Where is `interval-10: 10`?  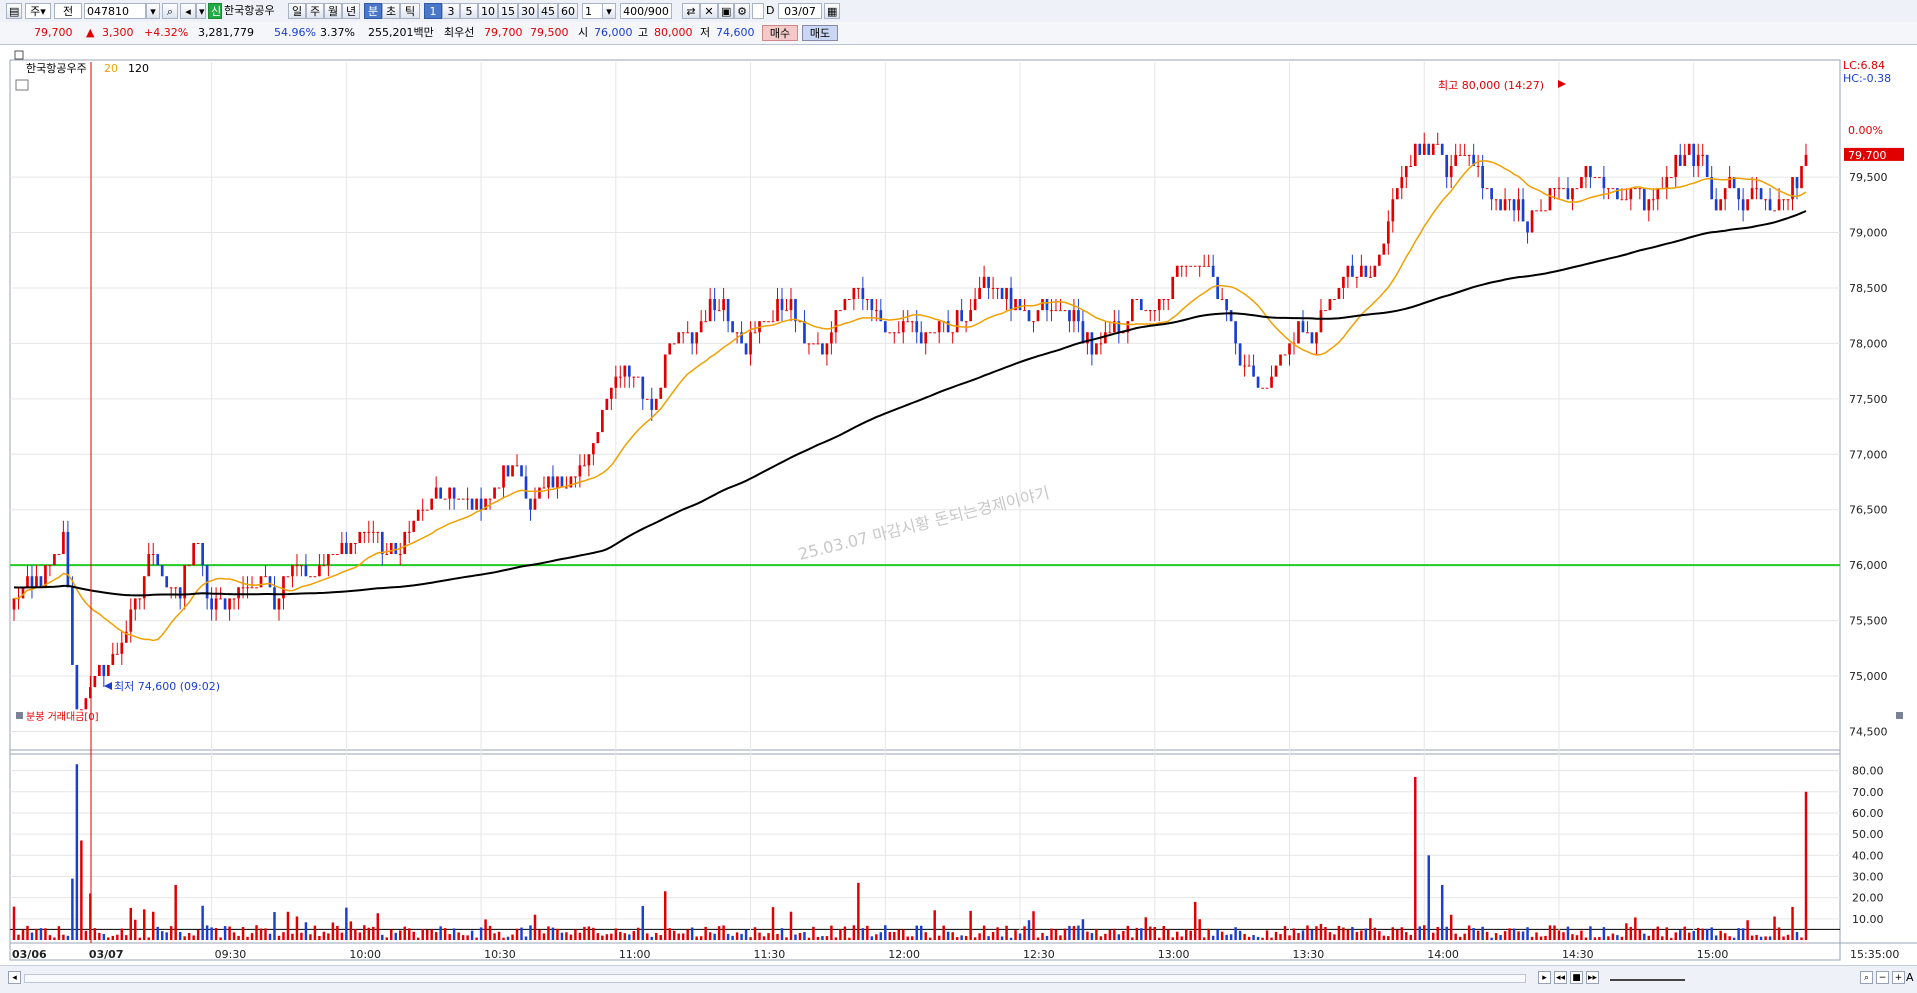
interval-10: 10 is located at coordinates (488, 11).